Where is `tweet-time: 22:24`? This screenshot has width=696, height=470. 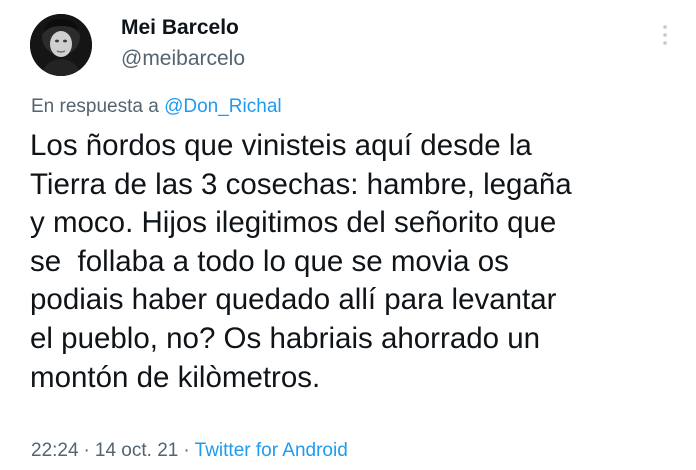
tweet-time: 22:24 is located at coordinates (55, 450).